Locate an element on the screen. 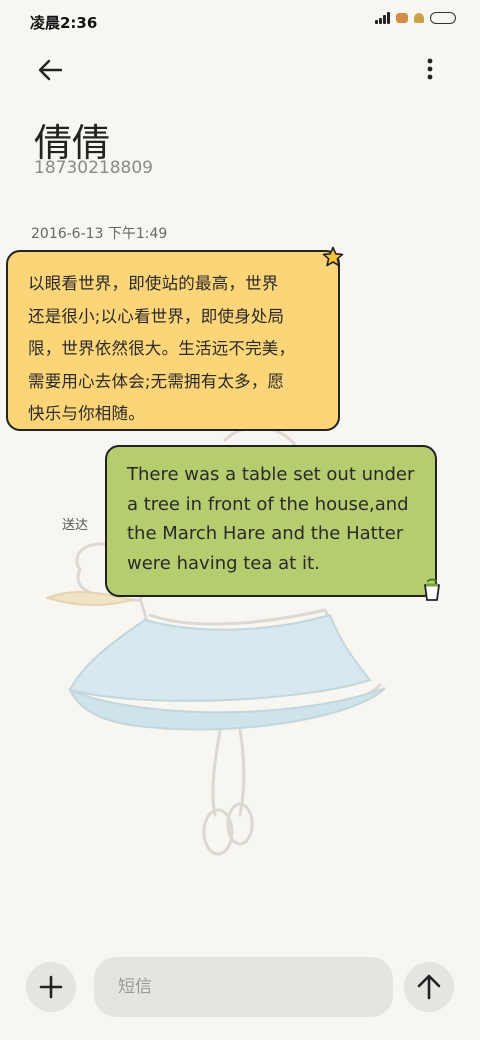 This screenshot has width=480, height=1040. incoming-line: 快乐与你相随。 is located at coordinates (86, 413).